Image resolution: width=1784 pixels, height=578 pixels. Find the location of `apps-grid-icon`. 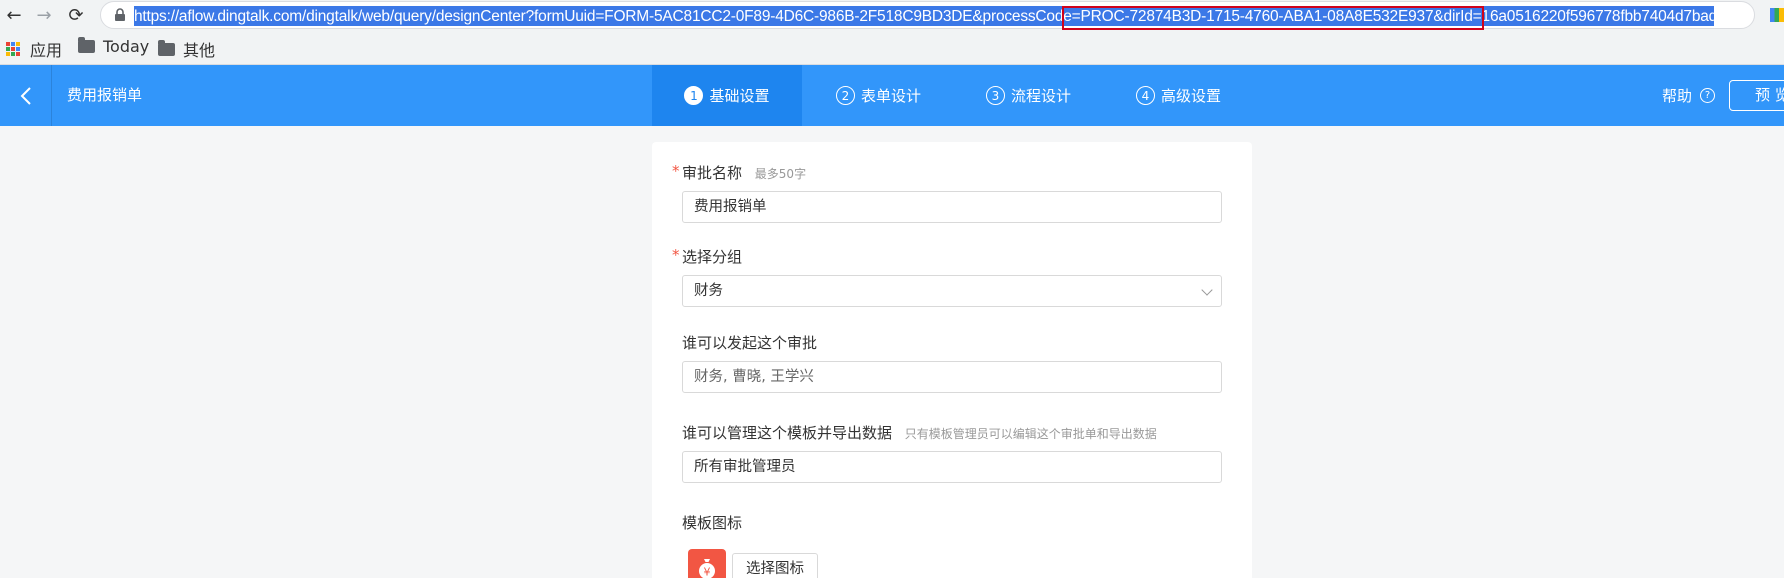

apps-grid-icon is located at coordinates (13, 49).